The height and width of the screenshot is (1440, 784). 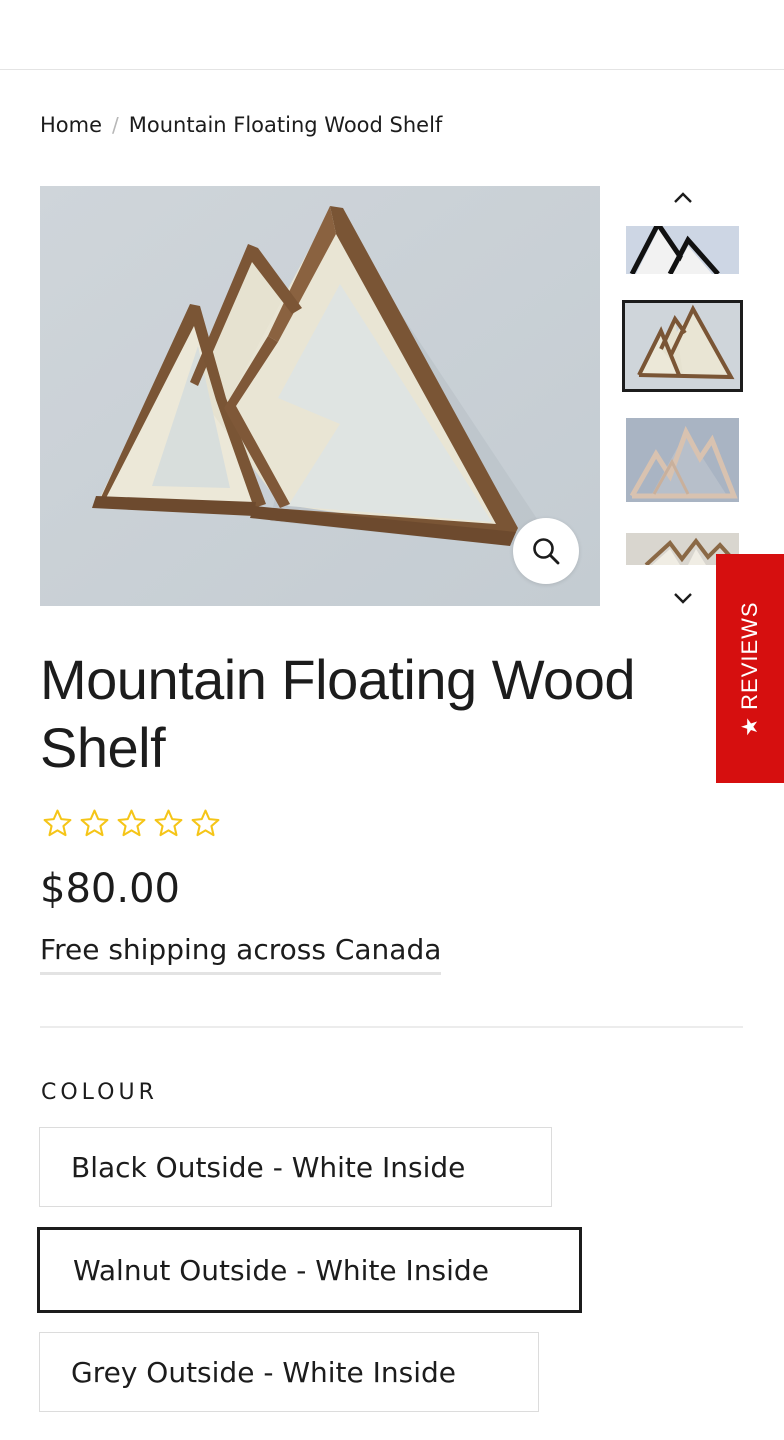 I want to click on reviews-tab-button: ★ REVIEWS, so click(x=750, y=668).